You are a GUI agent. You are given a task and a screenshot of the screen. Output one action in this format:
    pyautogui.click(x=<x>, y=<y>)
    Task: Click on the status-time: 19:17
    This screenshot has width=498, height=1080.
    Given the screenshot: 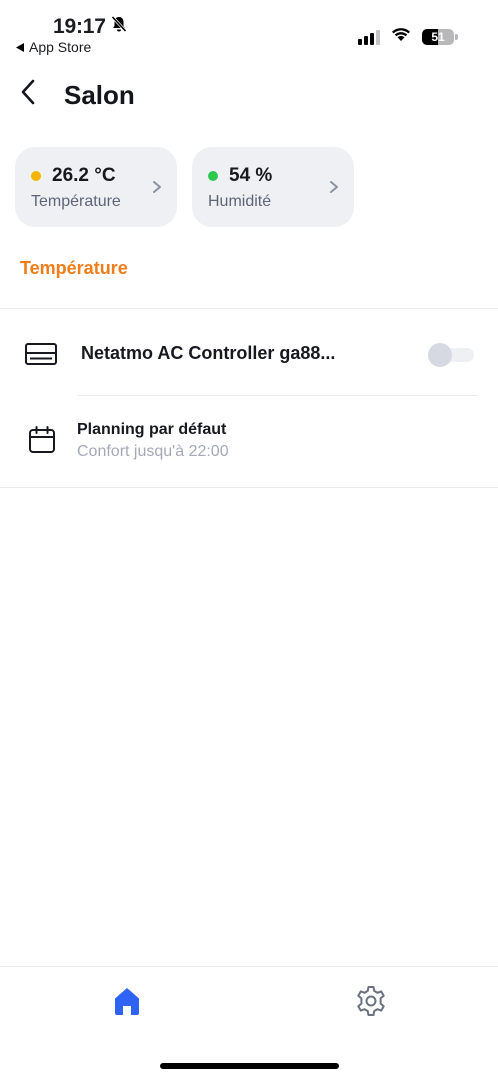 What is the action you would take?
    pyautogui.click(x=90, y=27)
    